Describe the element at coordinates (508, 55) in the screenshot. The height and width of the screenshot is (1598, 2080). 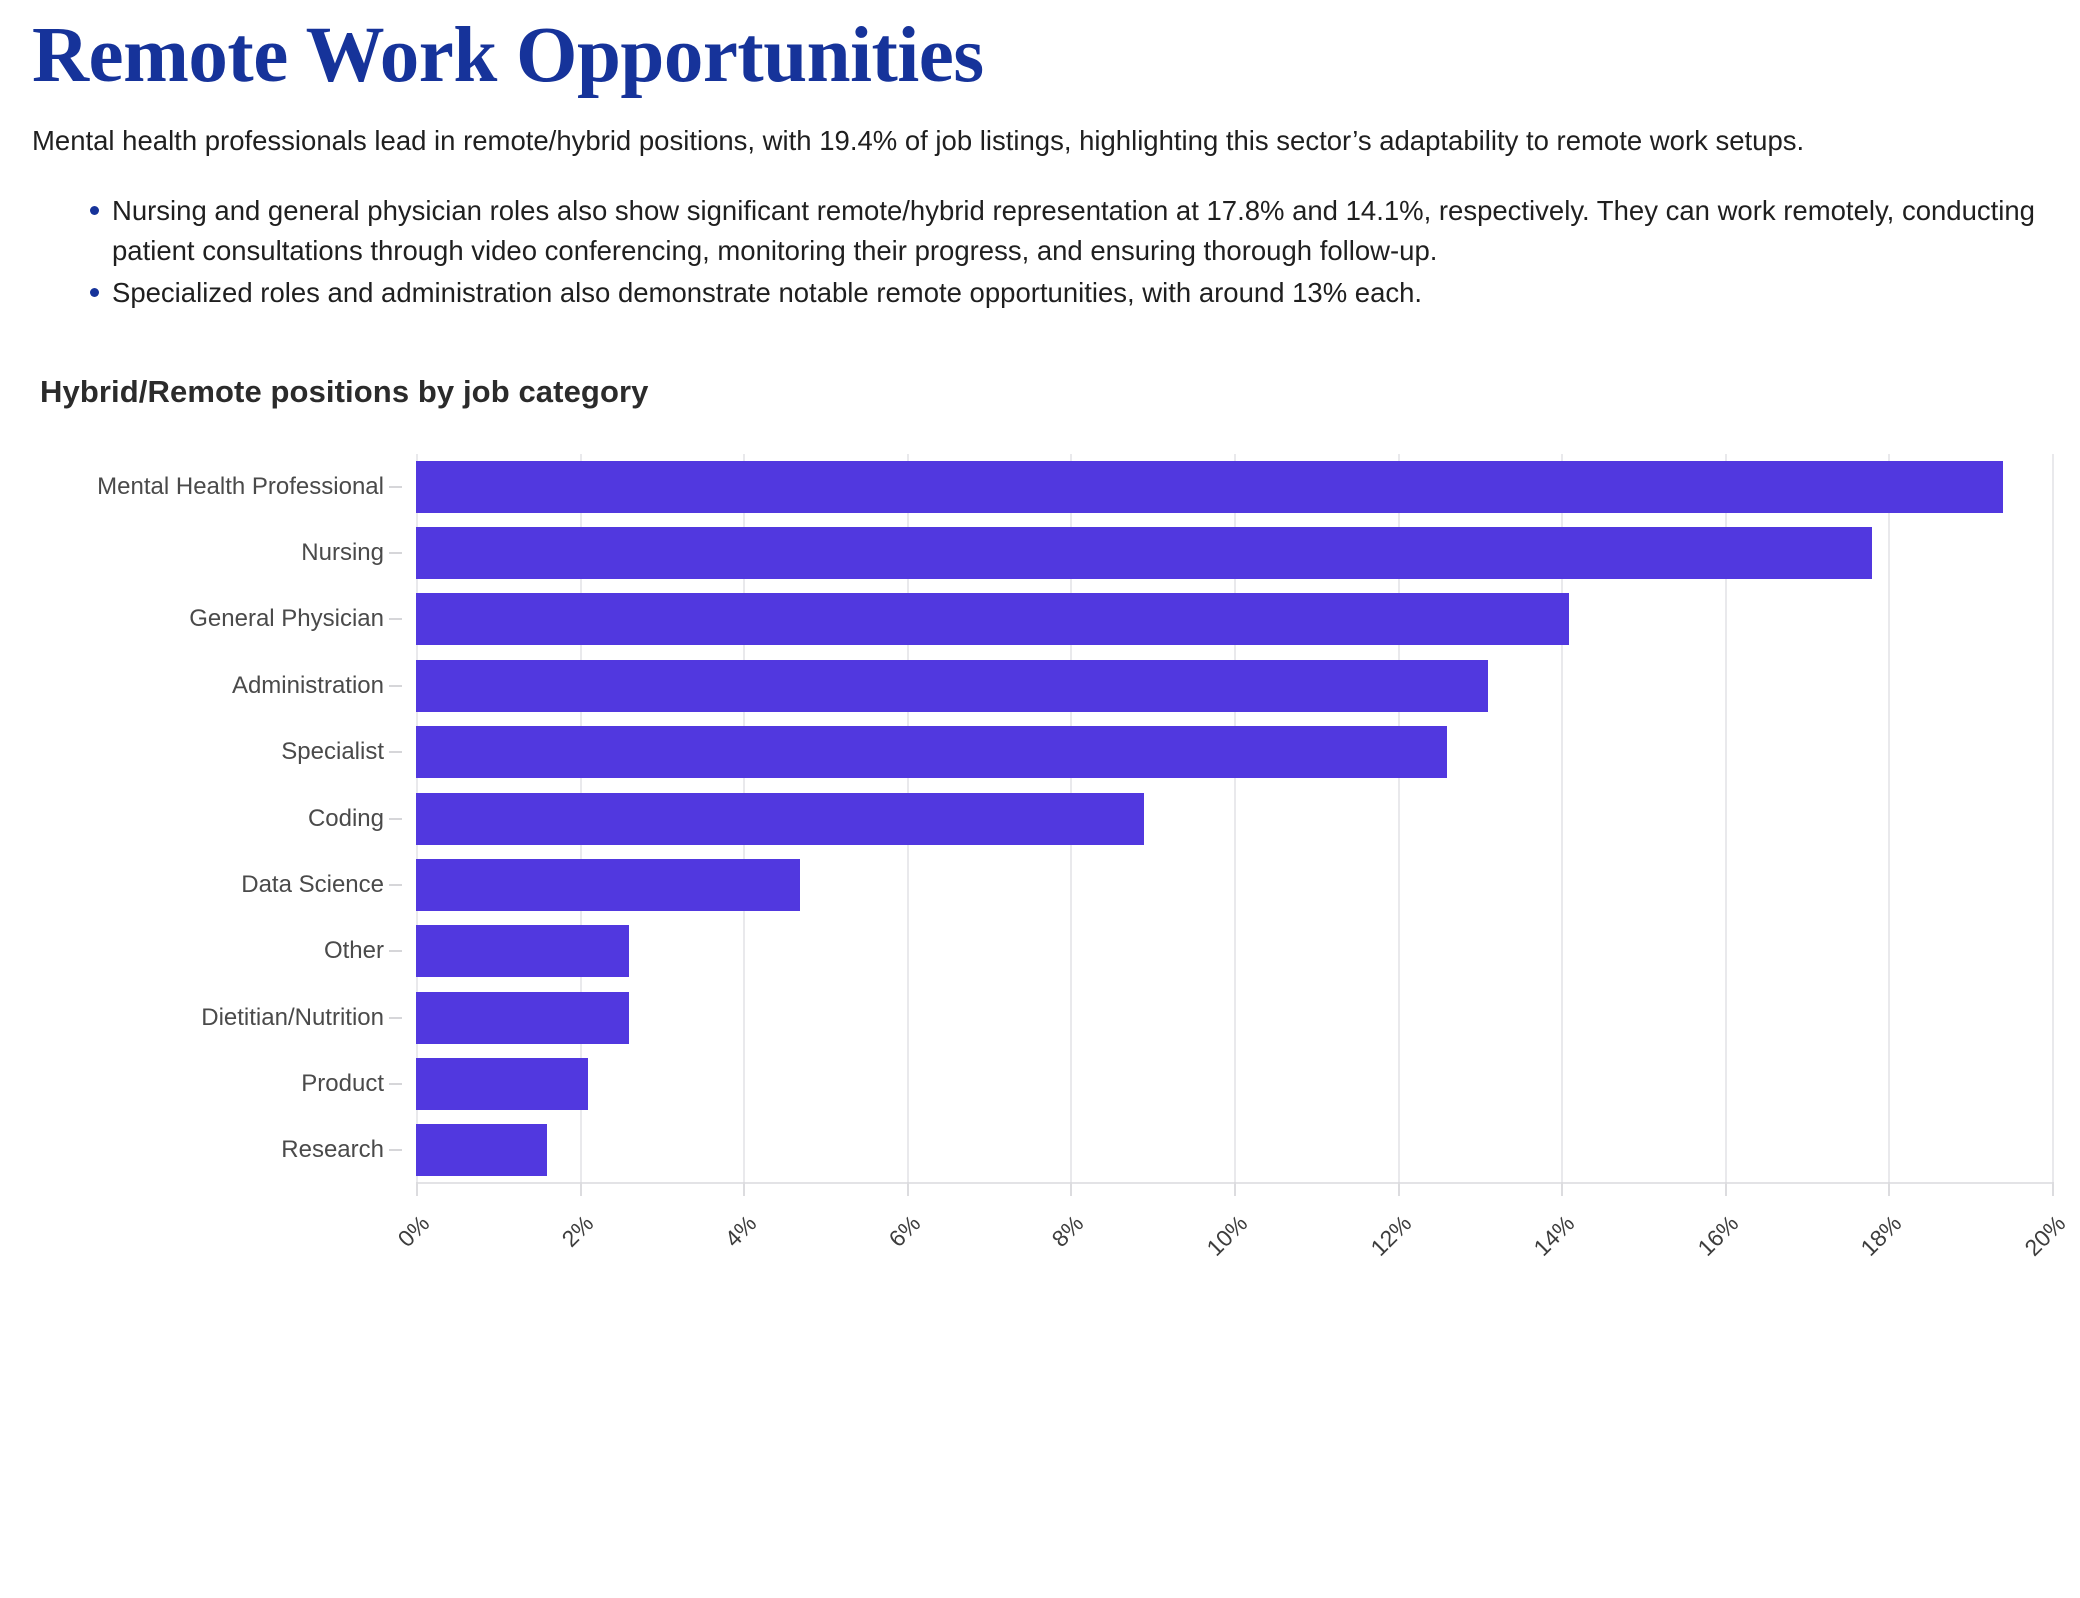
I see `page-title: Remote Work Opportunities` at that location.